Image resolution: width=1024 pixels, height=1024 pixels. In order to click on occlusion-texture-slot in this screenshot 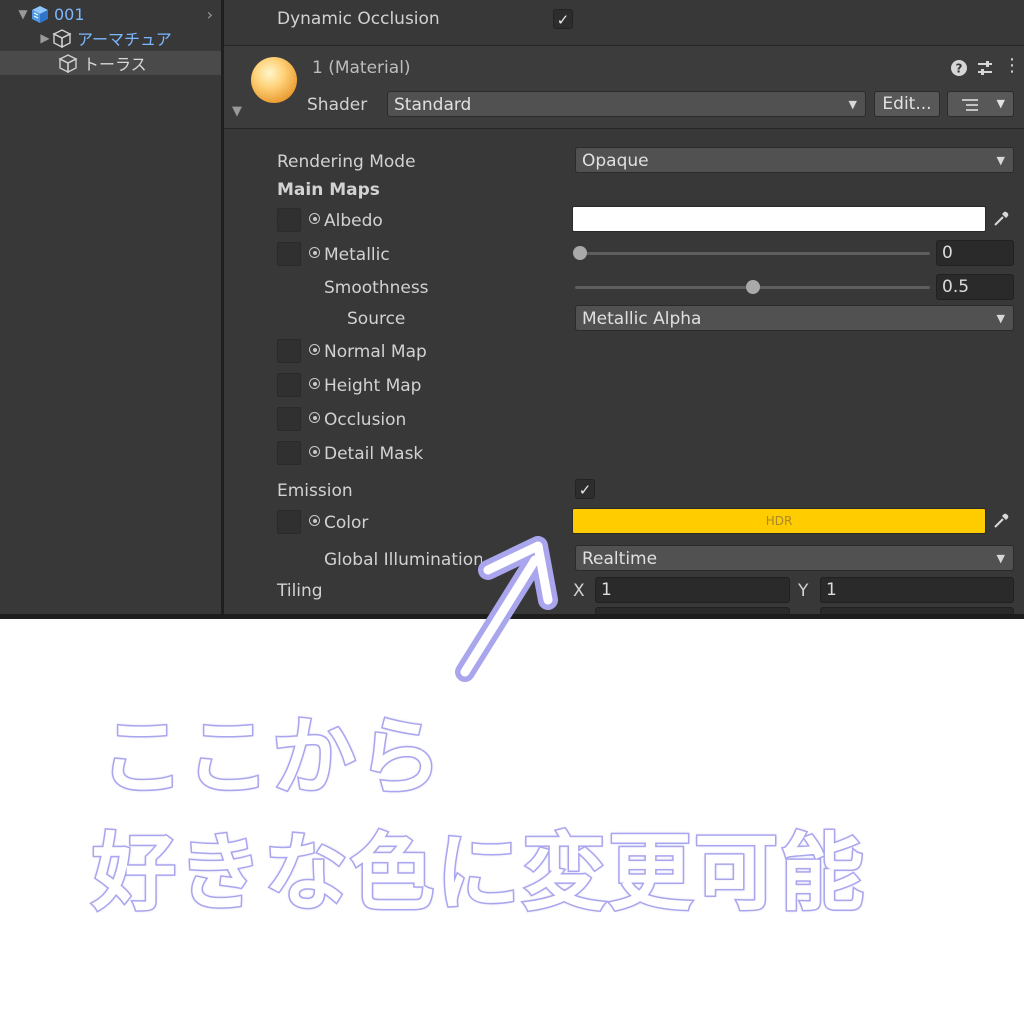, I will do `click(289, 419)`.